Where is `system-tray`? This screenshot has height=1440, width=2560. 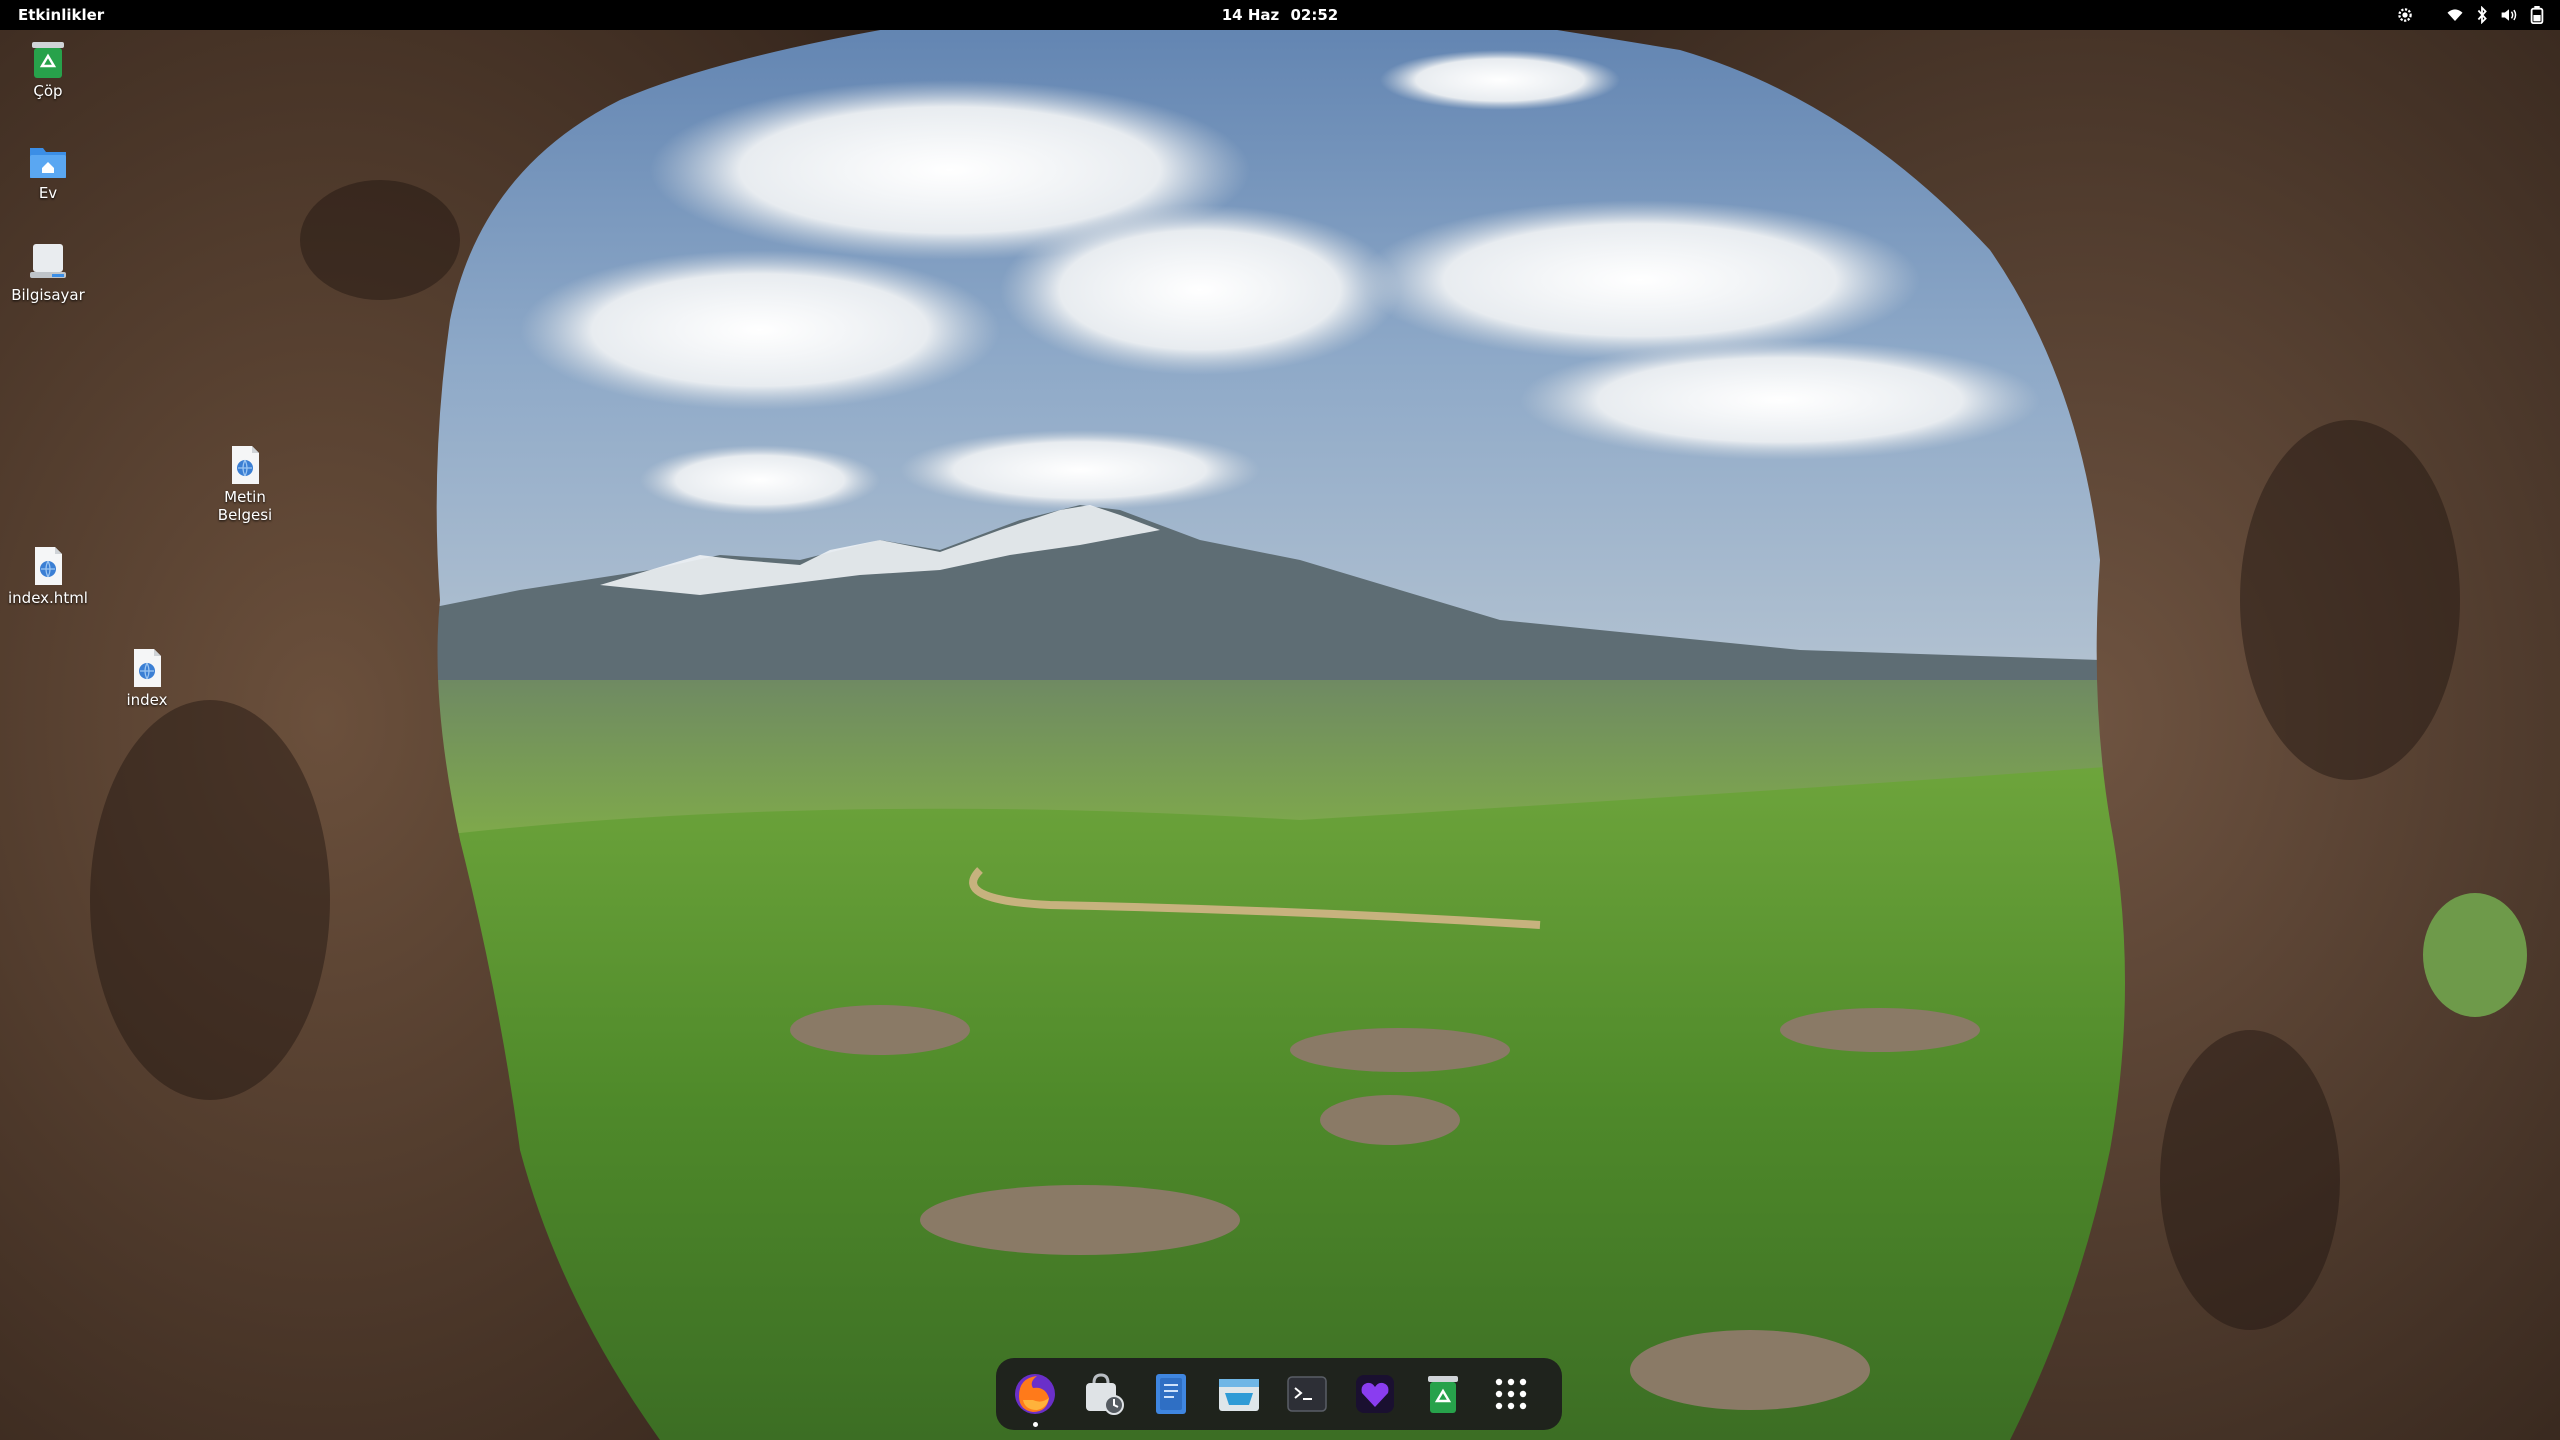
system-tray is located at coordinates (2495, 15).